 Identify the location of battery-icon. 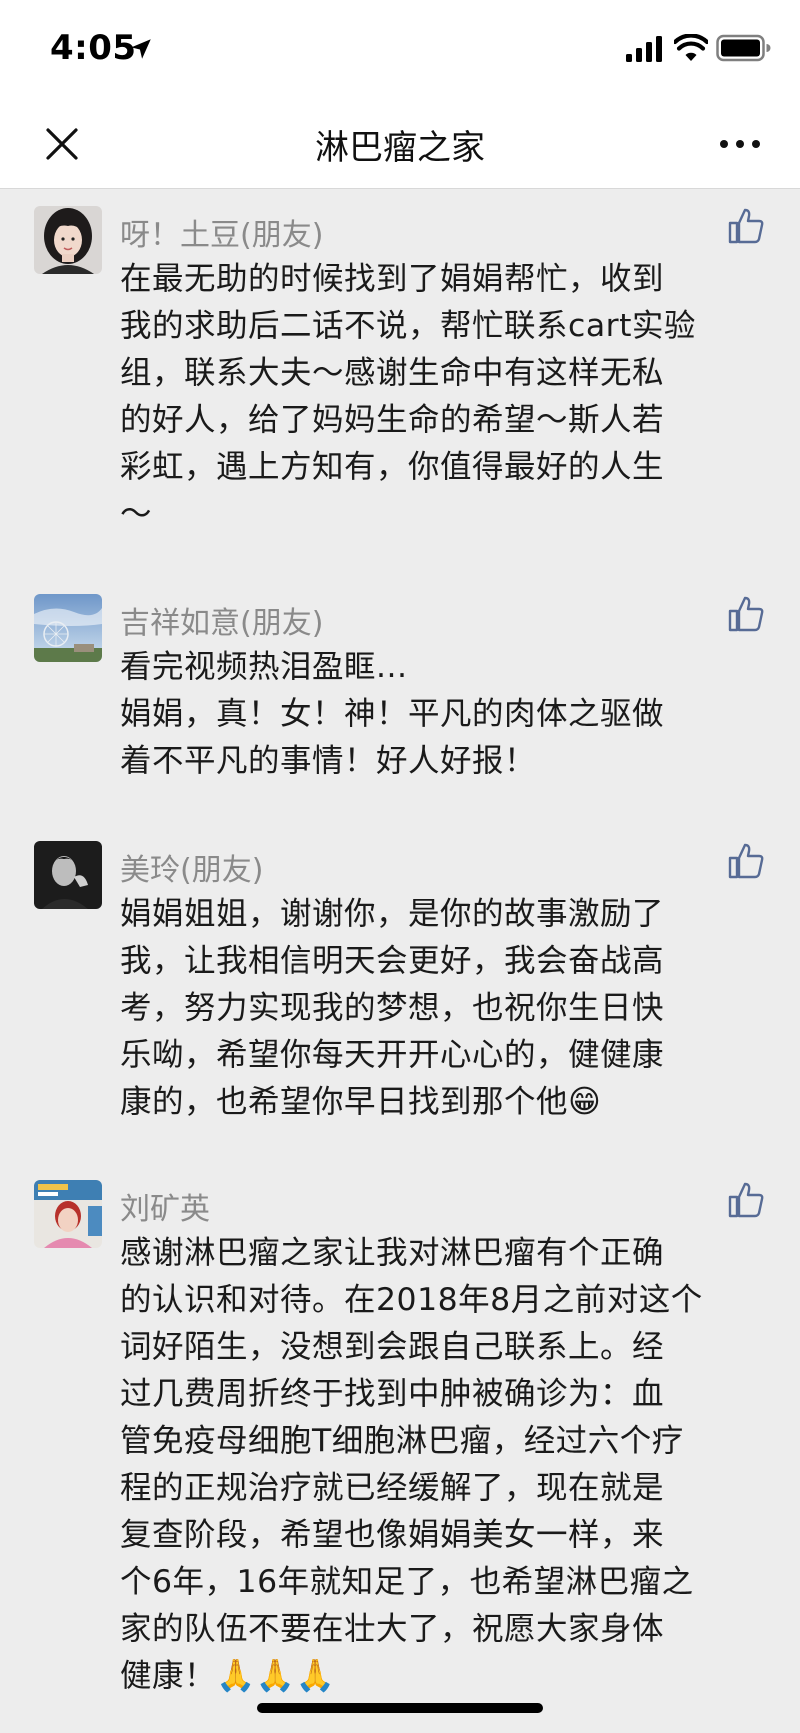
(743, 48).